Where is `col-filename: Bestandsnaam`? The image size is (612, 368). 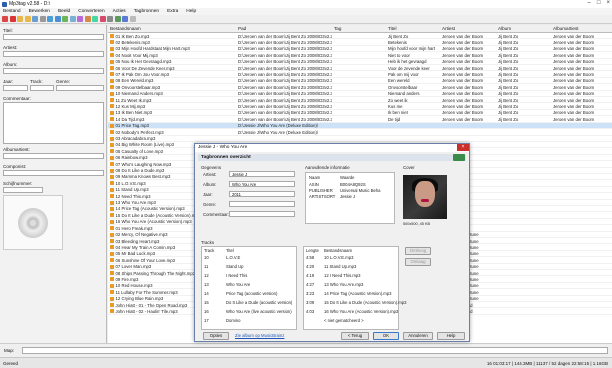
col-filename: Bestandsnaam is located at coordinates (125, 28).